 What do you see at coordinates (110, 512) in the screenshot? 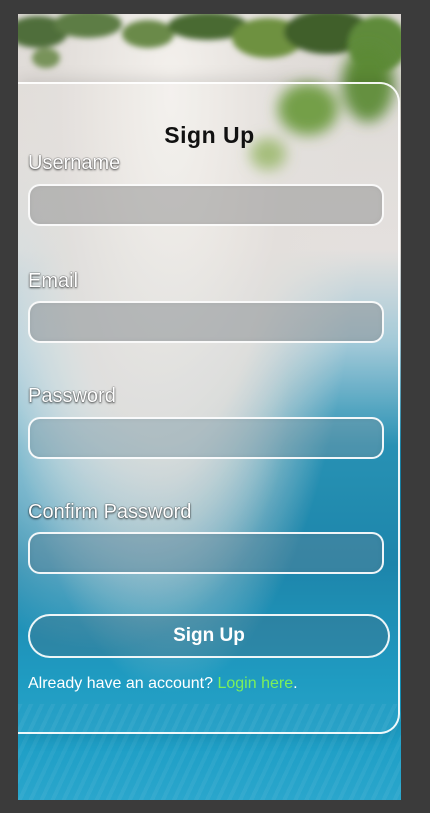
I see `confirm-password-label: Confirm Password` at bounding box center [110, 512].